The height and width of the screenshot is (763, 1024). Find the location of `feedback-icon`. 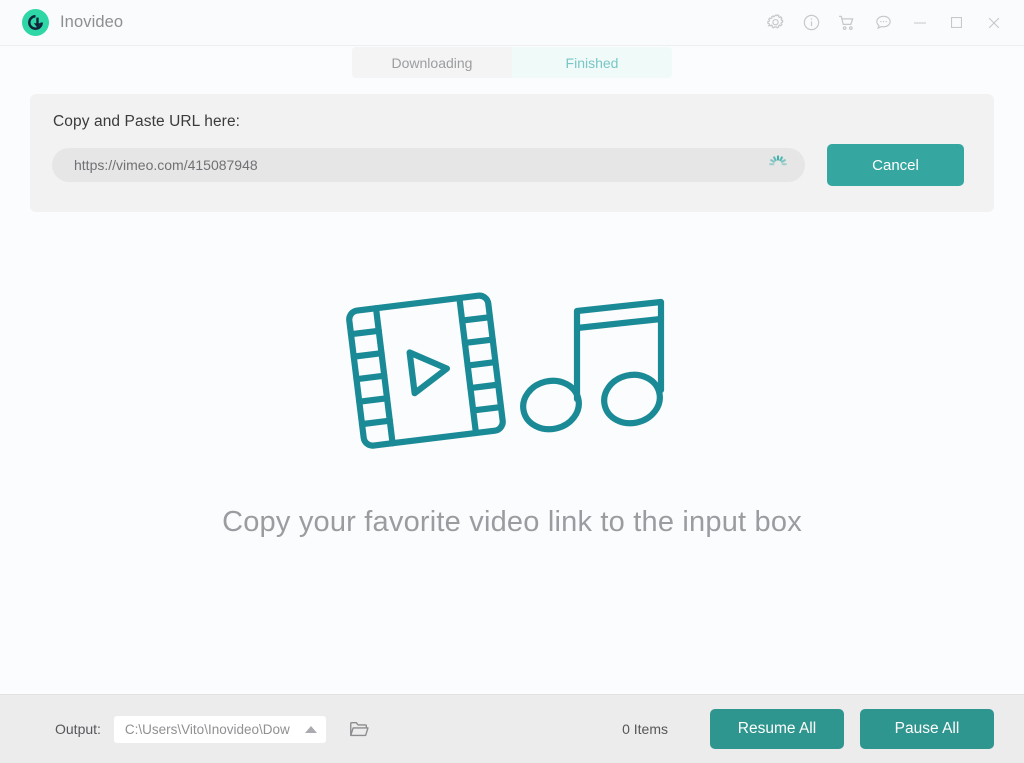

feedback-icon is located at coordinates (883, 23).